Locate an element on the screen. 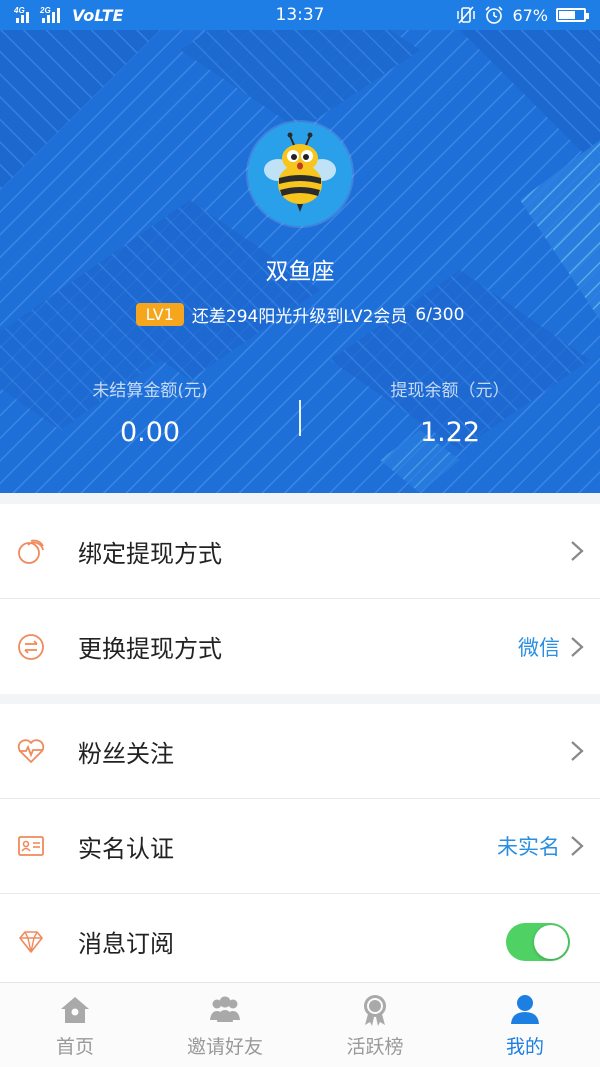  status-bar: 4G 2G VoLTE 13:37 67% is located at coordinates (300, 15).